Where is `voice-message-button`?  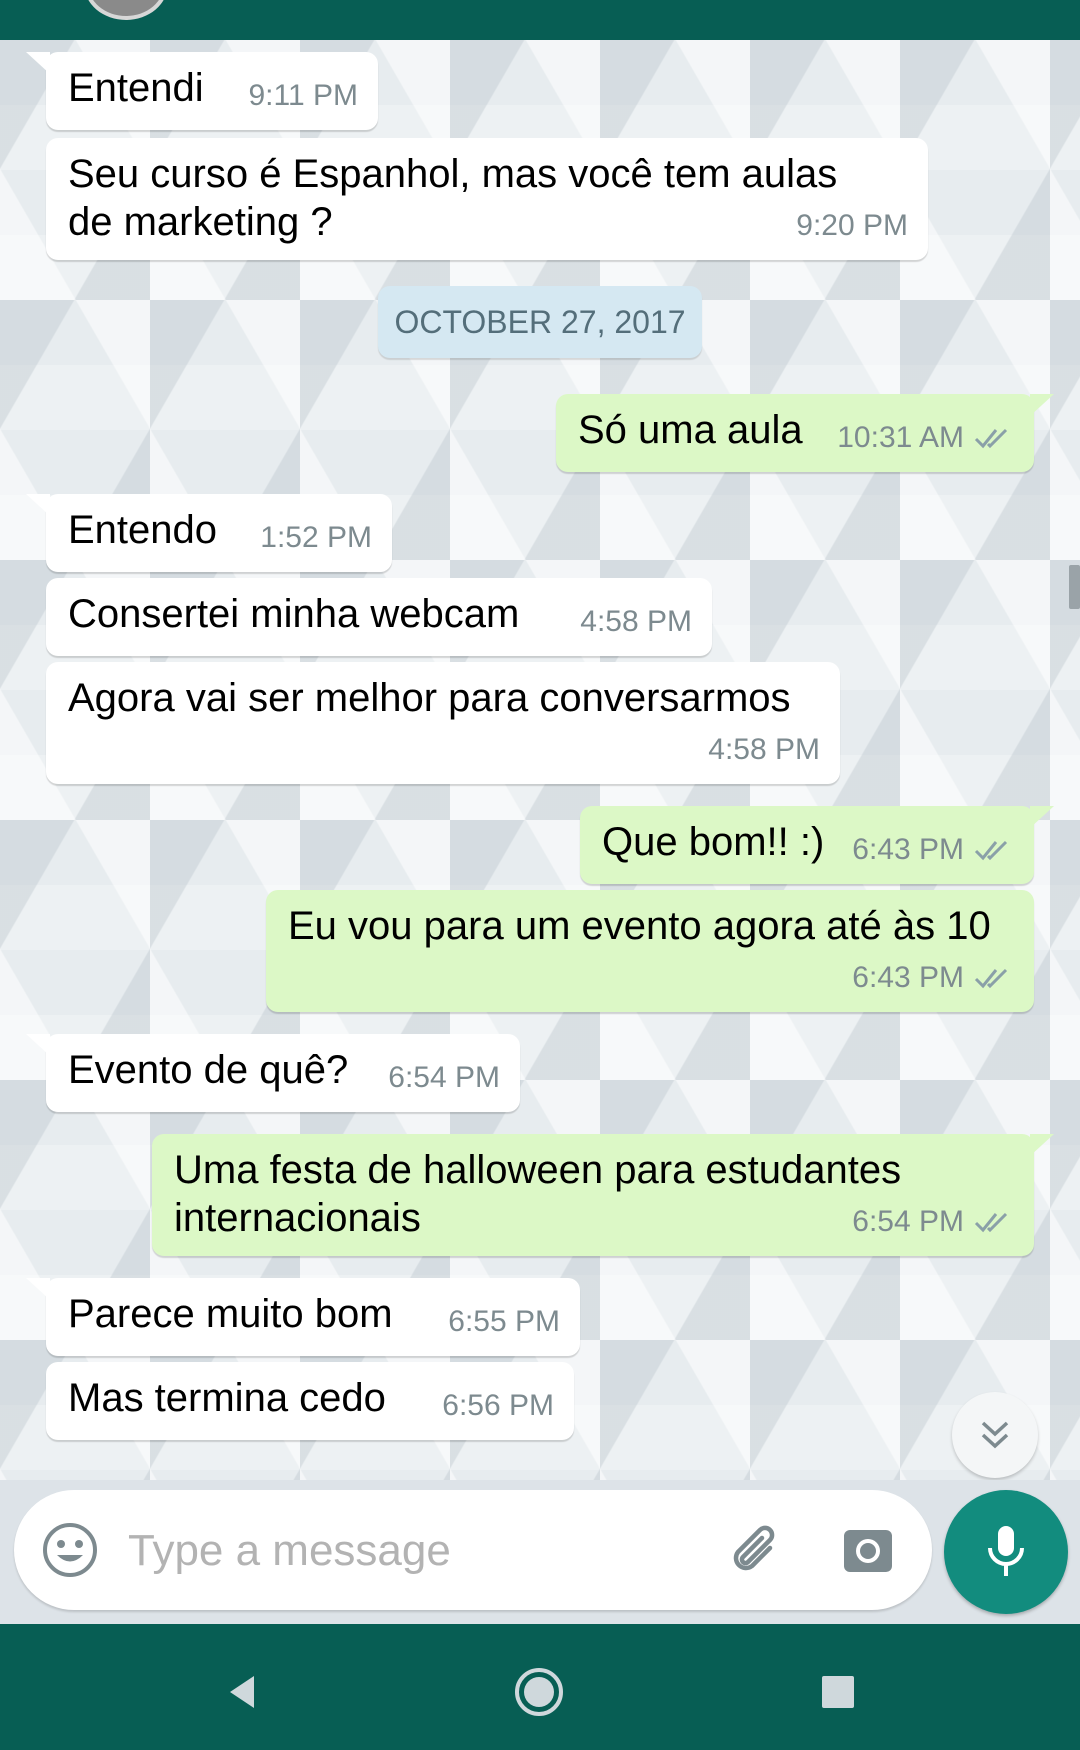 voice-message-button is located at coordinates (1006, 1552).